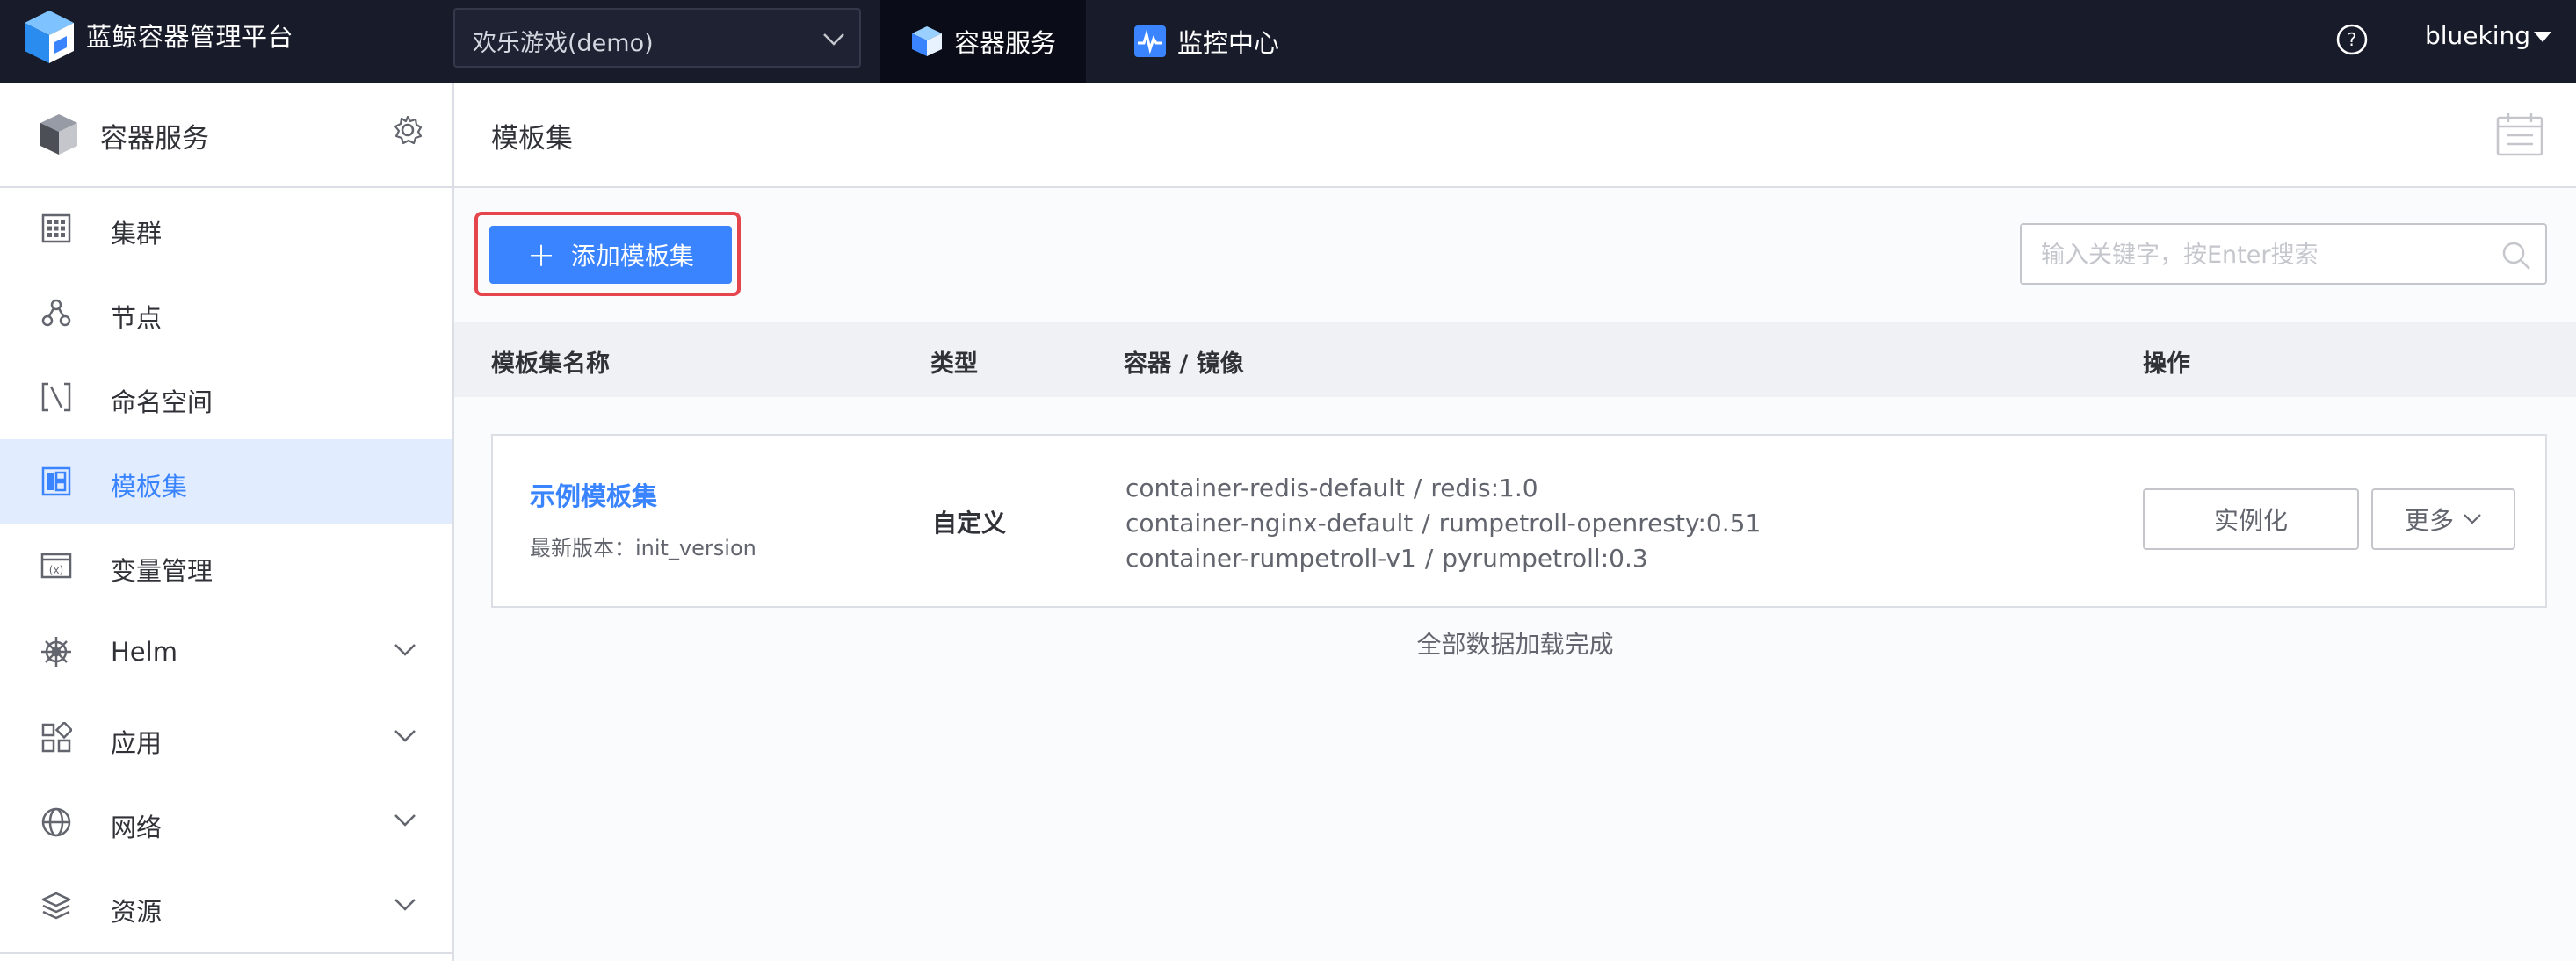 Image resolution: width=2576 pixels, height=961 pixels. What do you see at coordinates (137, 912) in the screenshot?
I see `sidebar-item-label: 资源` at bounding box center [137, 912].